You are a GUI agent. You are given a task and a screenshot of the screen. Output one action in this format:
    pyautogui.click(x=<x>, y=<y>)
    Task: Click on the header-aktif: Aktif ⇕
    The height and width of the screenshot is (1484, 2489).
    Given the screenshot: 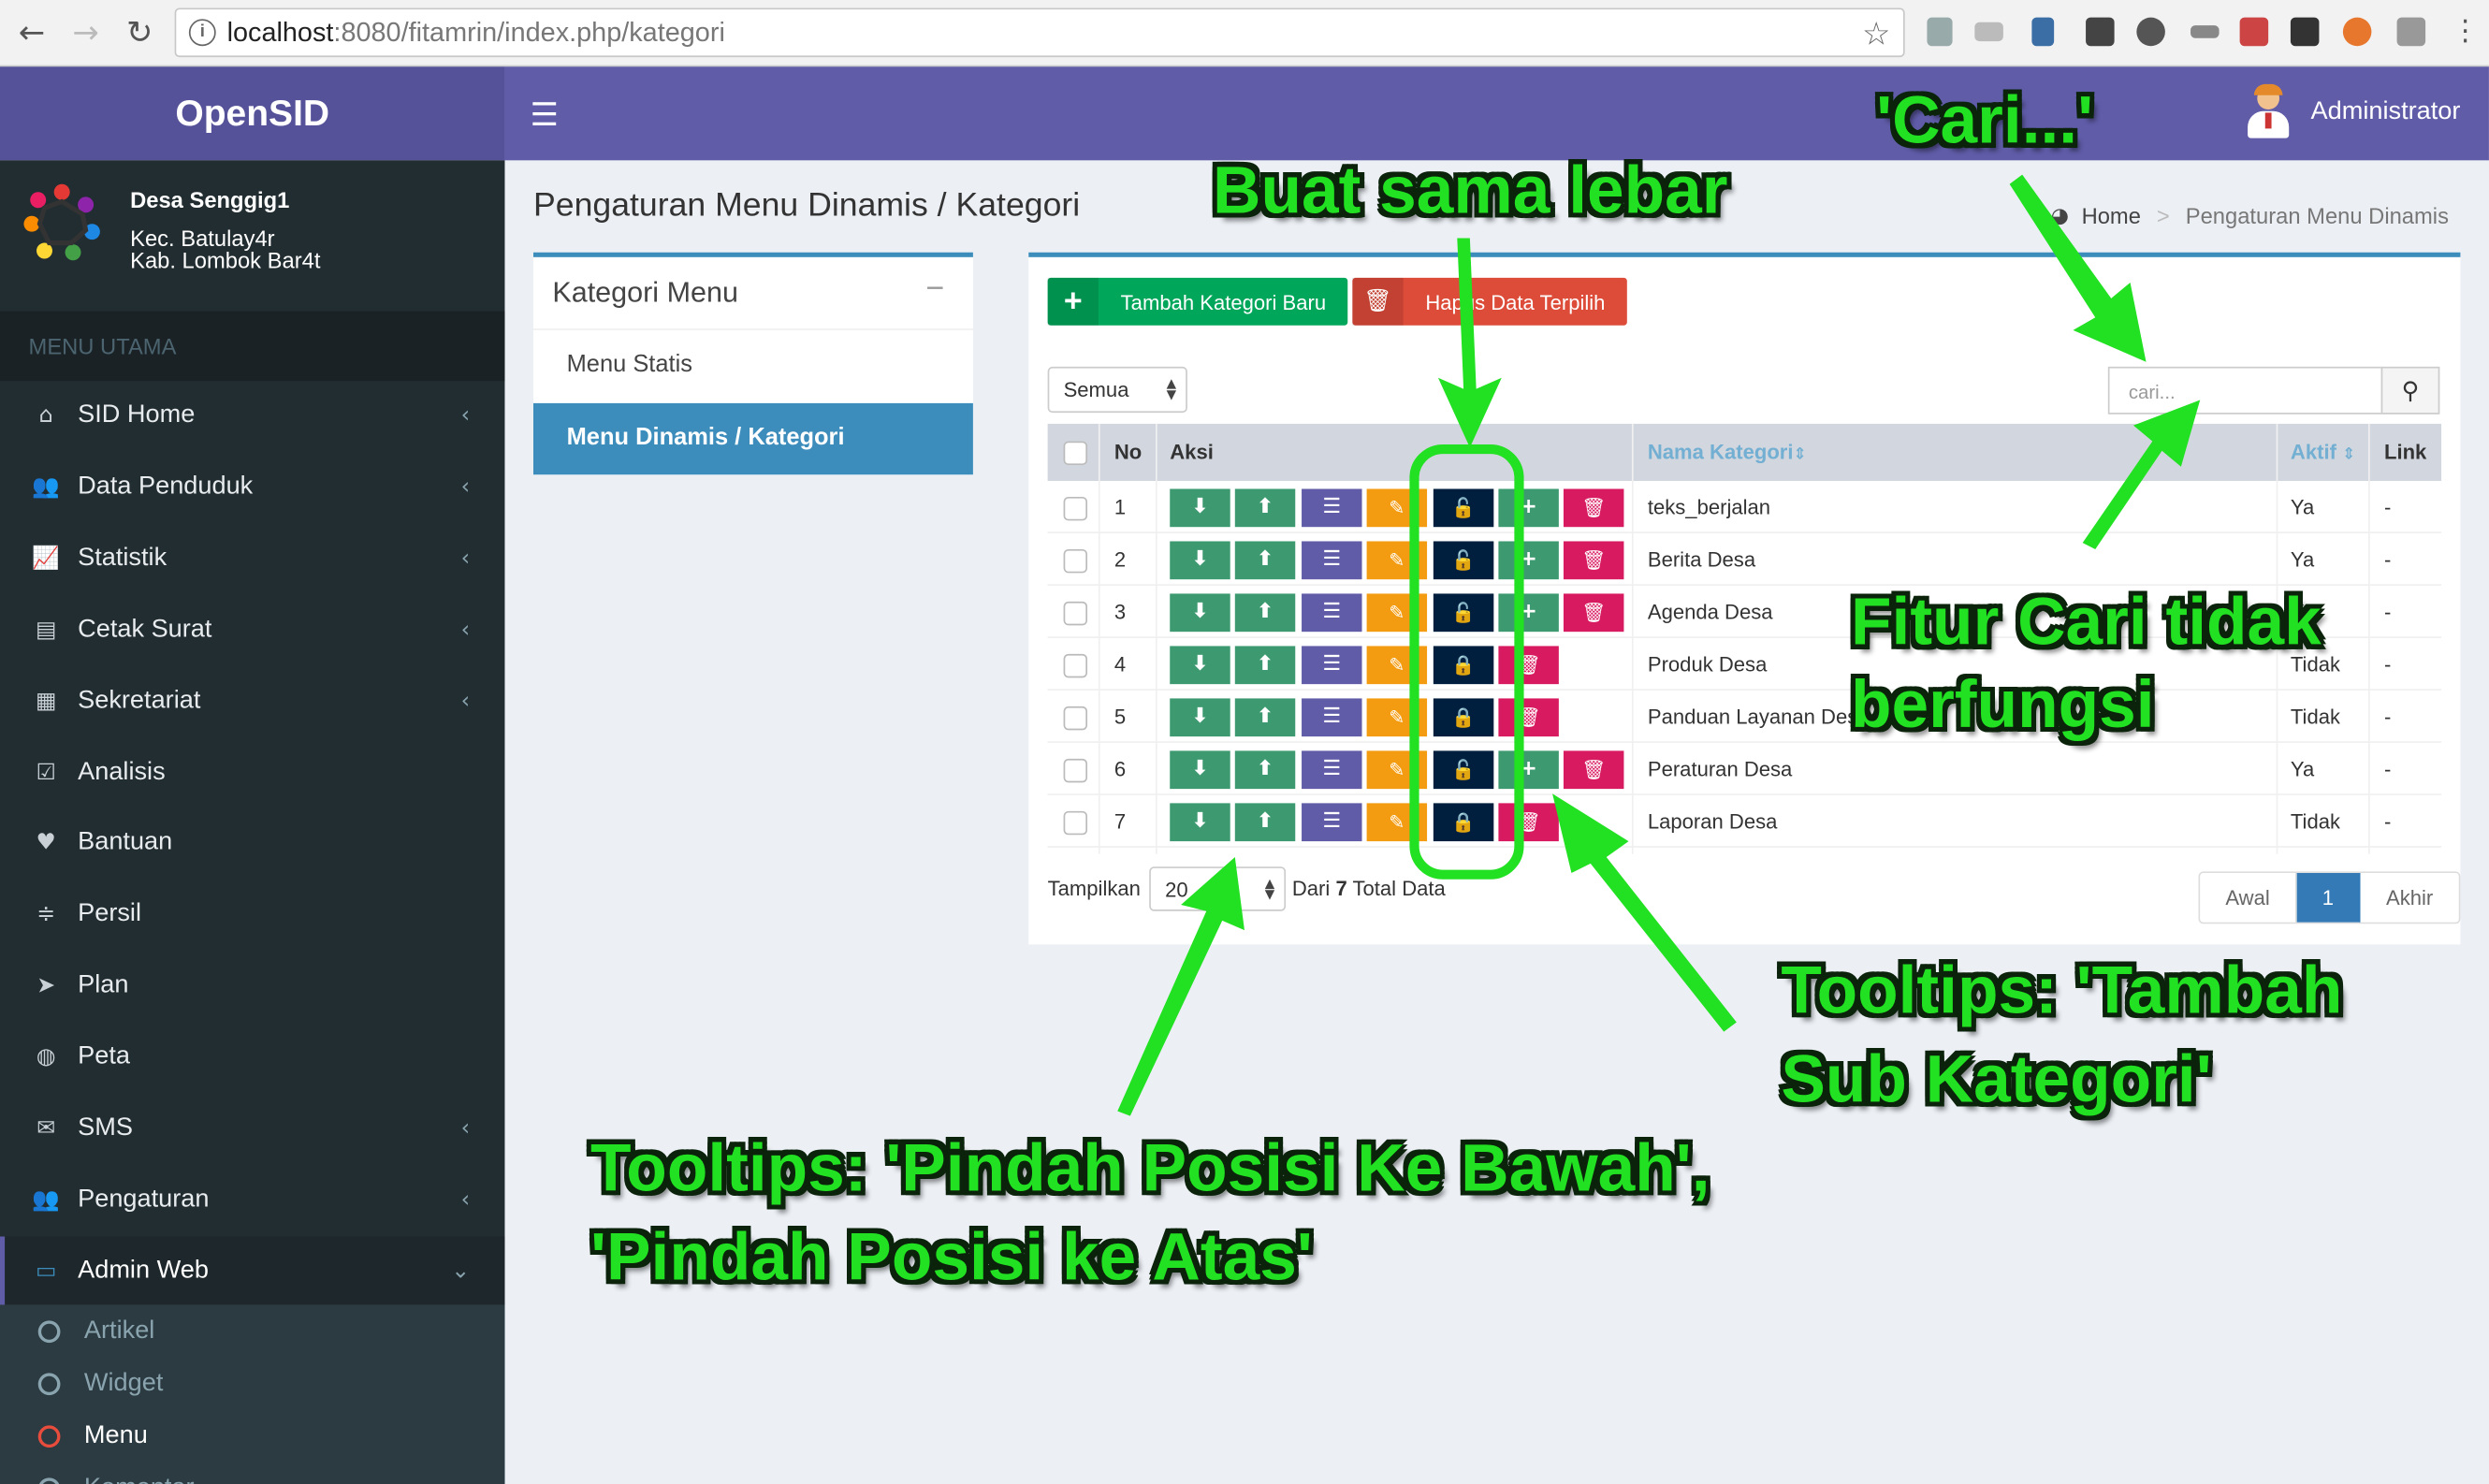 What is the action you would take?
    pyautogui.click(x=2323, y=452)
    